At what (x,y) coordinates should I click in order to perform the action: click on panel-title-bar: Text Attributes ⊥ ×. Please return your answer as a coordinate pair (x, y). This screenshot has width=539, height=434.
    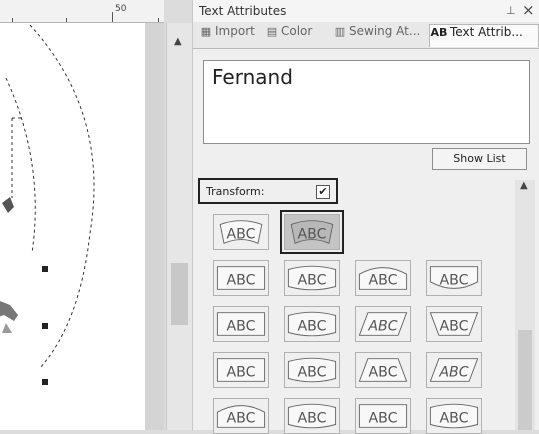
    Looking at the image, I should click on (366, 11).